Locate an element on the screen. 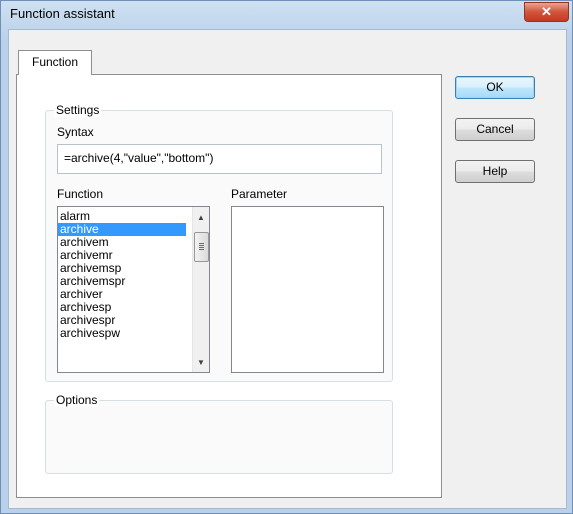  scroll-up-icon: ▲ is located at coordinates (201, 218).